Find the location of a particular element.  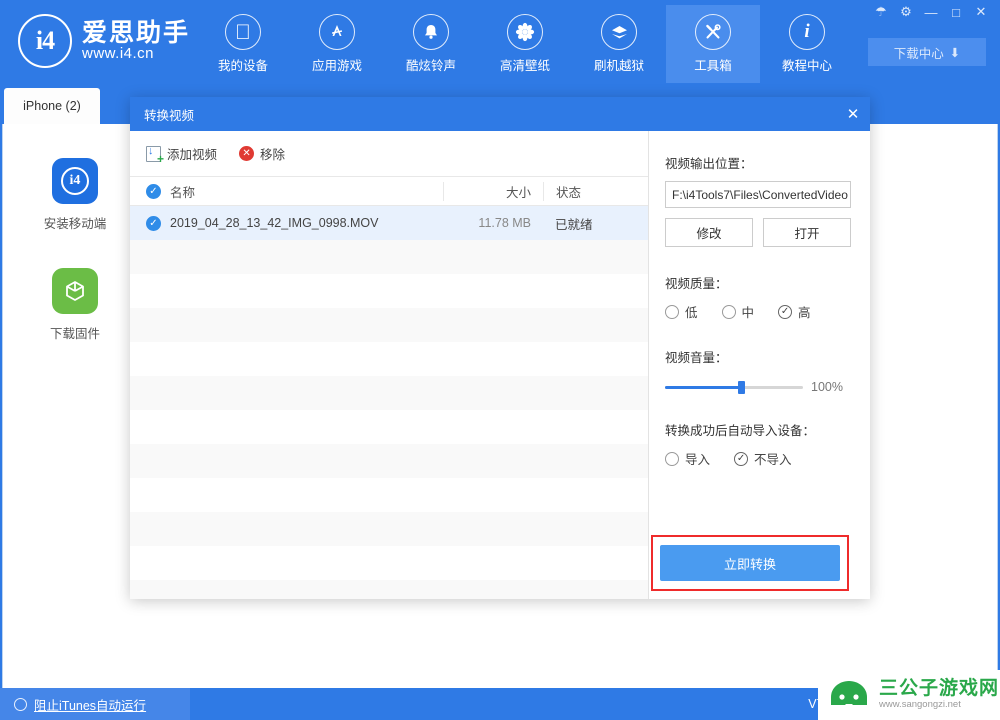

remove-button: ✕ 移除 is located at coordinates (262, 153).